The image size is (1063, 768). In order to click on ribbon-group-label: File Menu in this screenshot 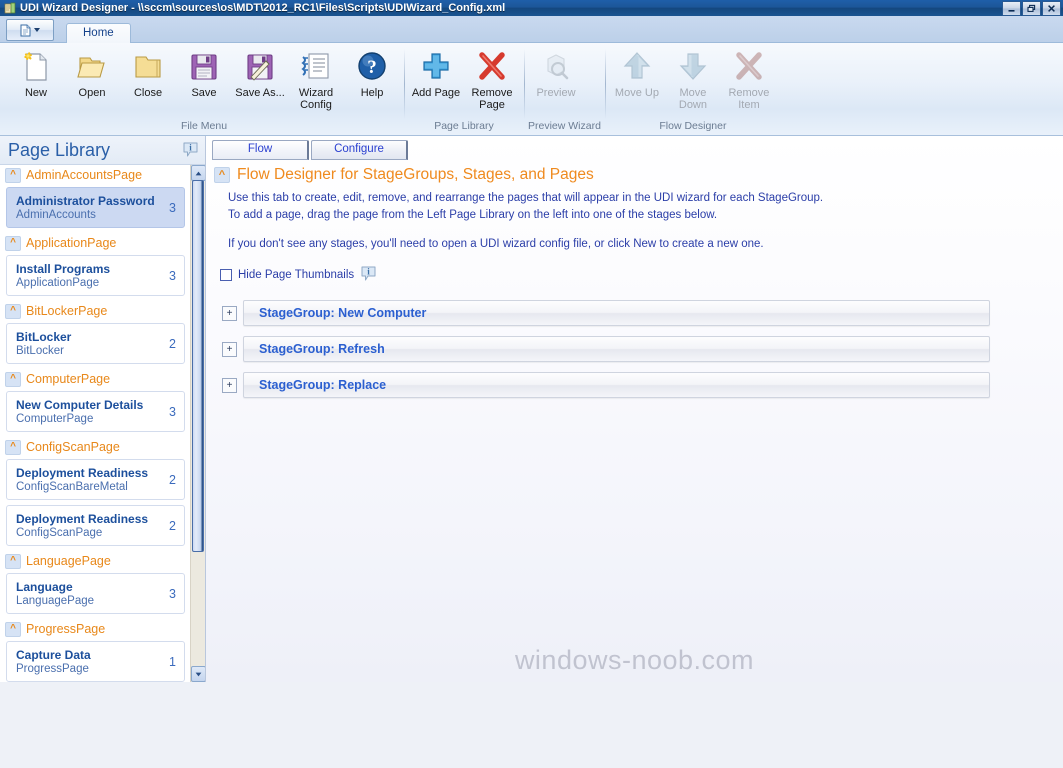, I will do `click(204, 126)`.